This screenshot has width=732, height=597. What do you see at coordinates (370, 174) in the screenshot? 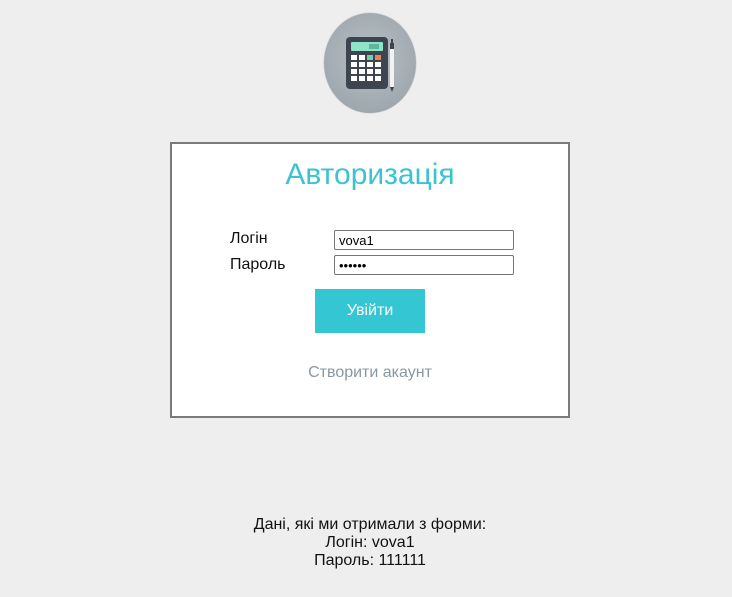
I see `form-title: Авторизація` at bounding box center [370, 174].